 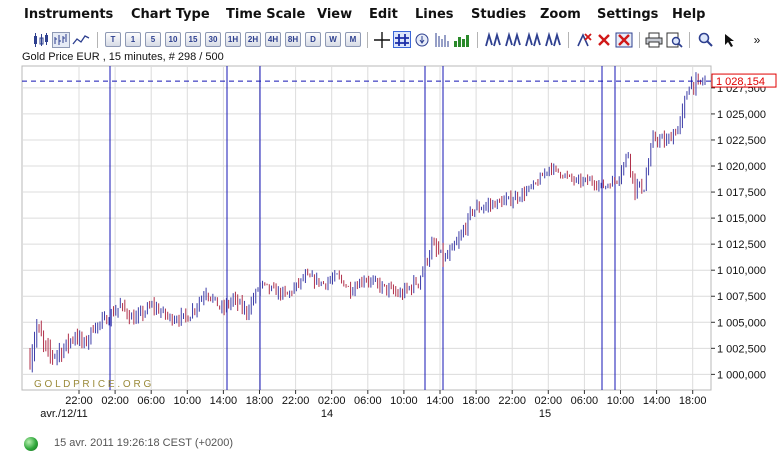 What do you see at coordinates (741, 167) in the screenshot?
I see `y-tick-label: 1 020,000` at bounding box center [741, 167].